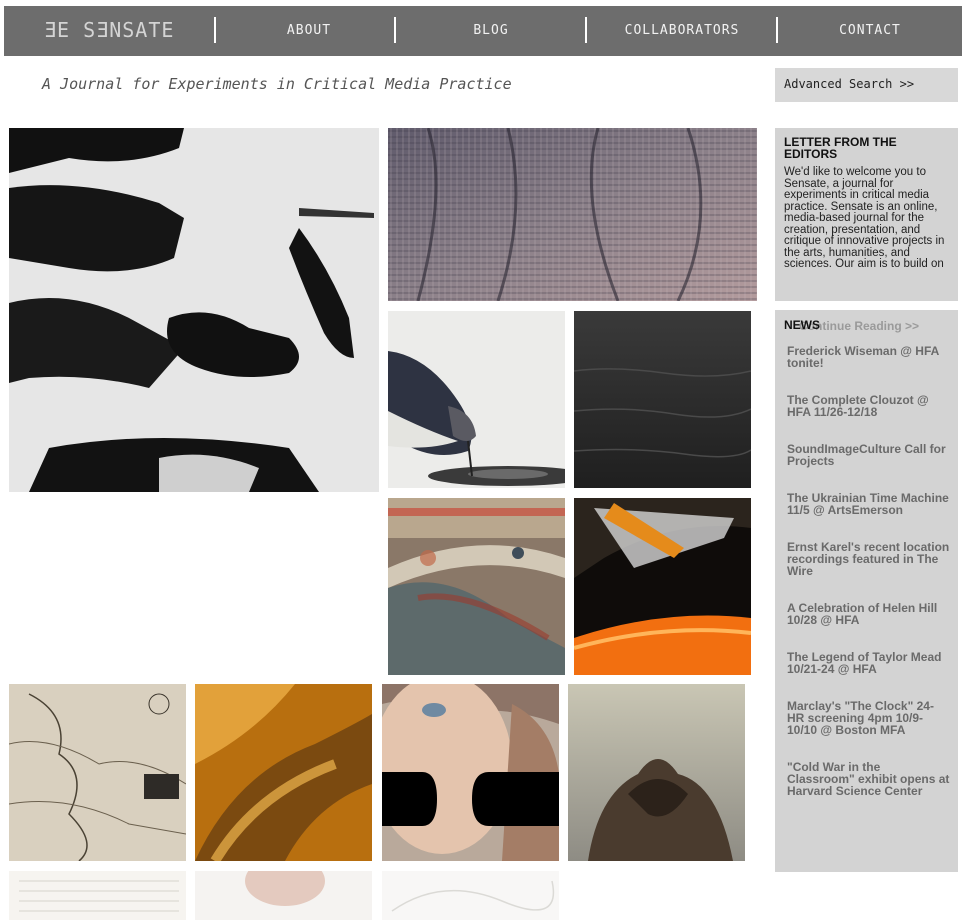 The width and height of the screenshot is (965, 920). I want to click on nav-link-about: ABOUT, so click(309, 30).